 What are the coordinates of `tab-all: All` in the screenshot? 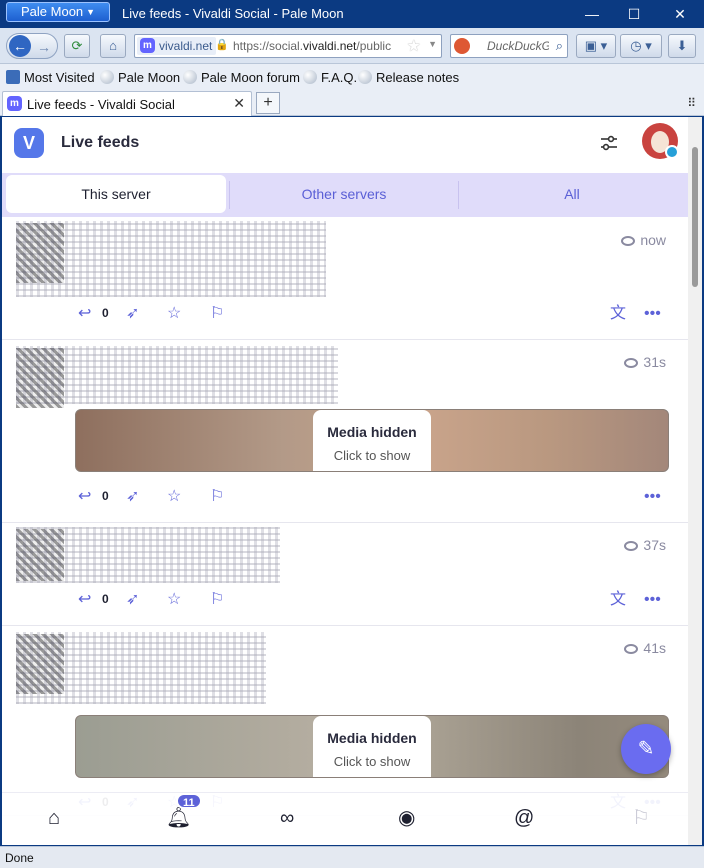 It's located at (572, 194).